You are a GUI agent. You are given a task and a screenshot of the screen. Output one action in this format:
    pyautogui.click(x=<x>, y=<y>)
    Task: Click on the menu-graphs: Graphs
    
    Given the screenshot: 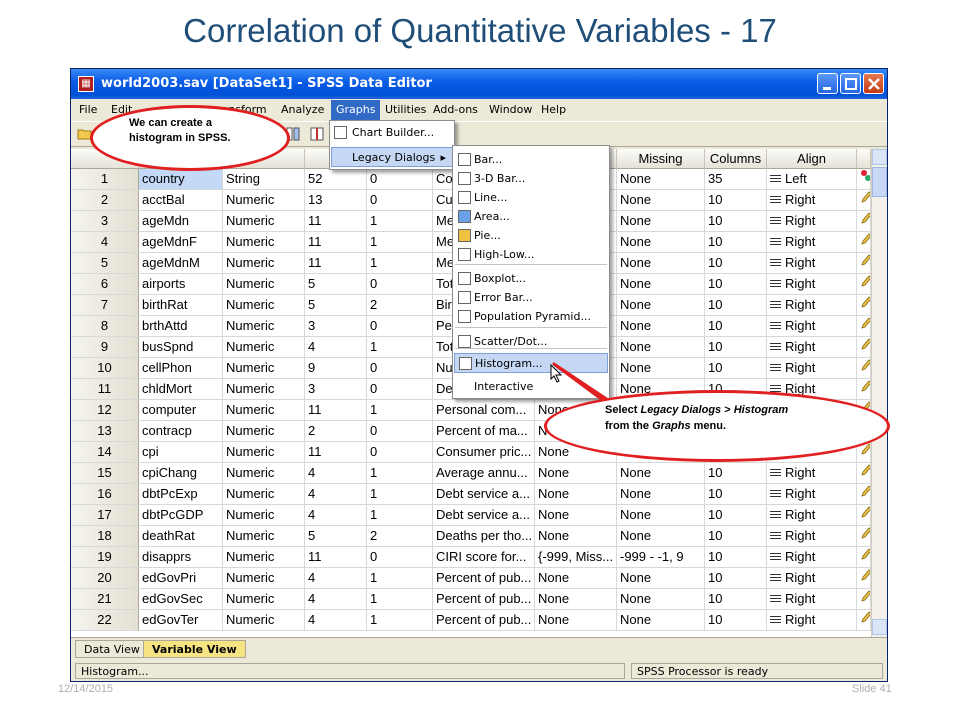 What is the action you would take?
    pyautogui.click(x=356, y=110)
    